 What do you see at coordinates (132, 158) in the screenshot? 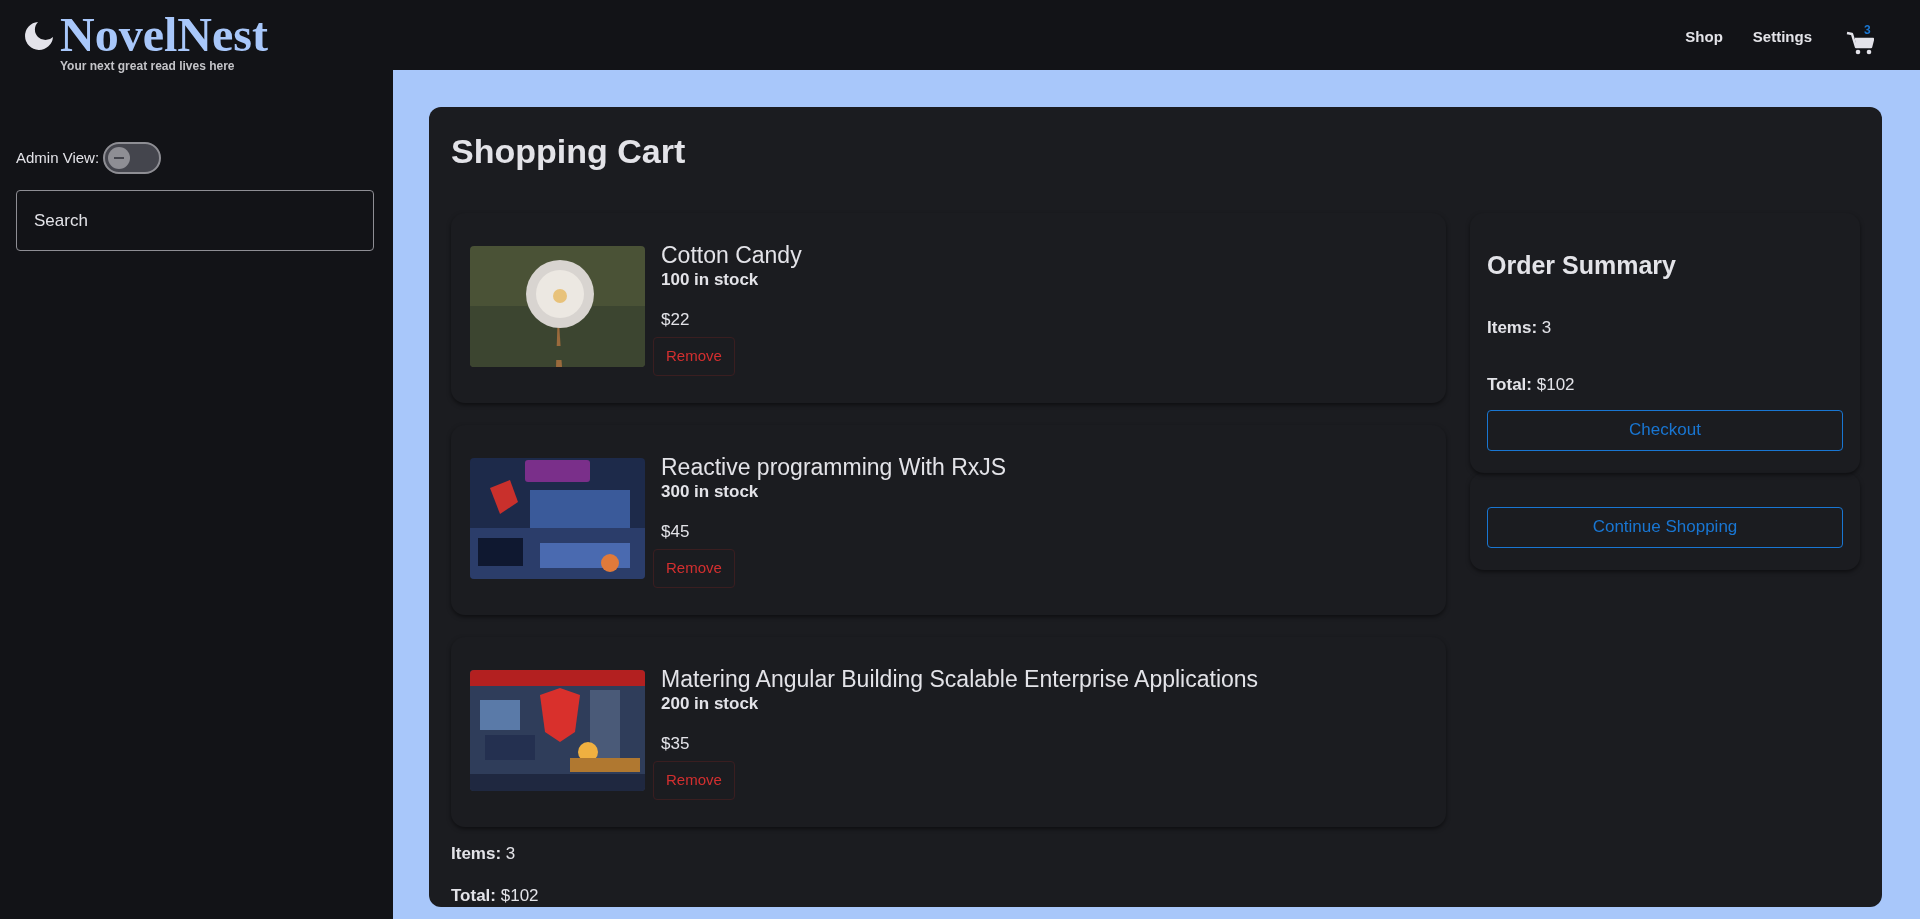
I see `admin-toggle` at bounding box center [132, 158].